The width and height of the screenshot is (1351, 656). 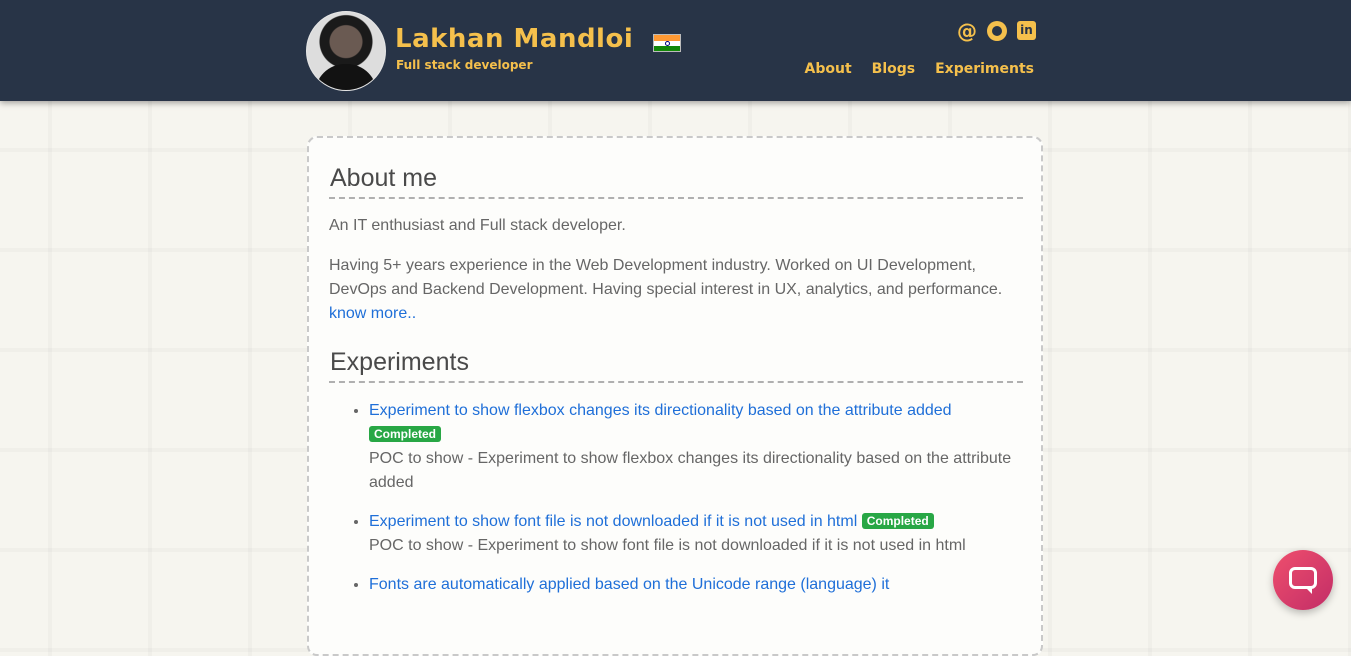 I want to click on about-heading: About me, so click(x=676, y=181).